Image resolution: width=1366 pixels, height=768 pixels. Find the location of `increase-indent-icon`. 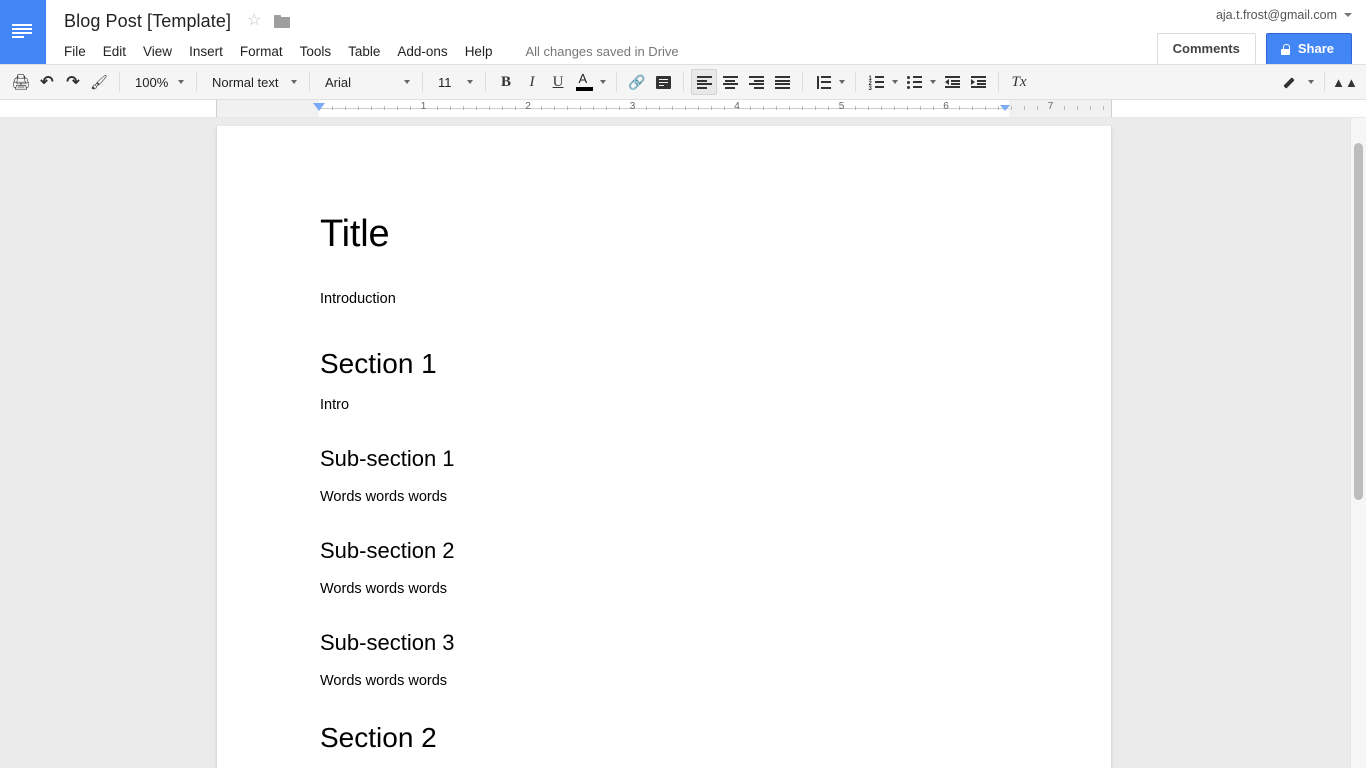

increase-indent-icon is located at coordinates (978, 82).